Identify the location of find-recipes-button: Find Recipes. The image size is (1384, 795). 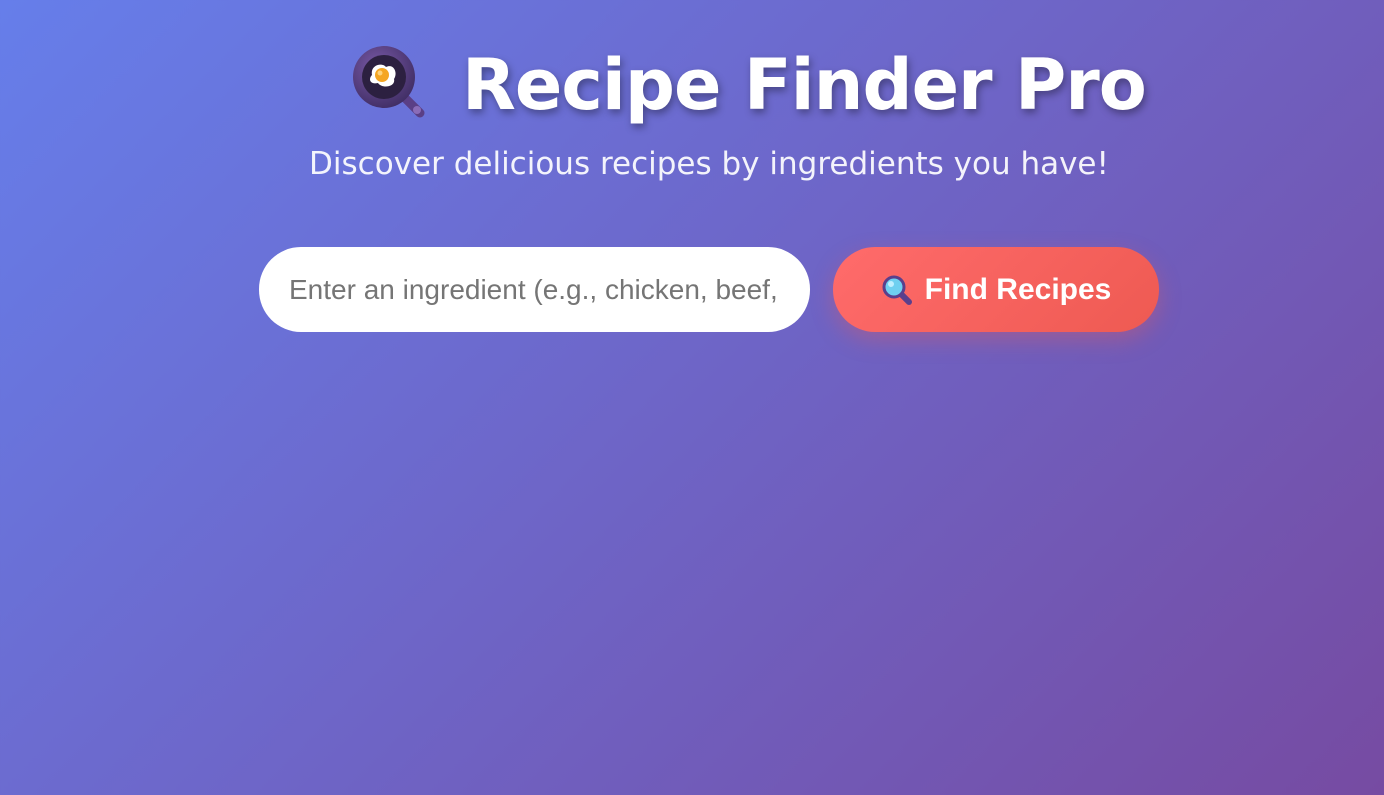
(996, 289).